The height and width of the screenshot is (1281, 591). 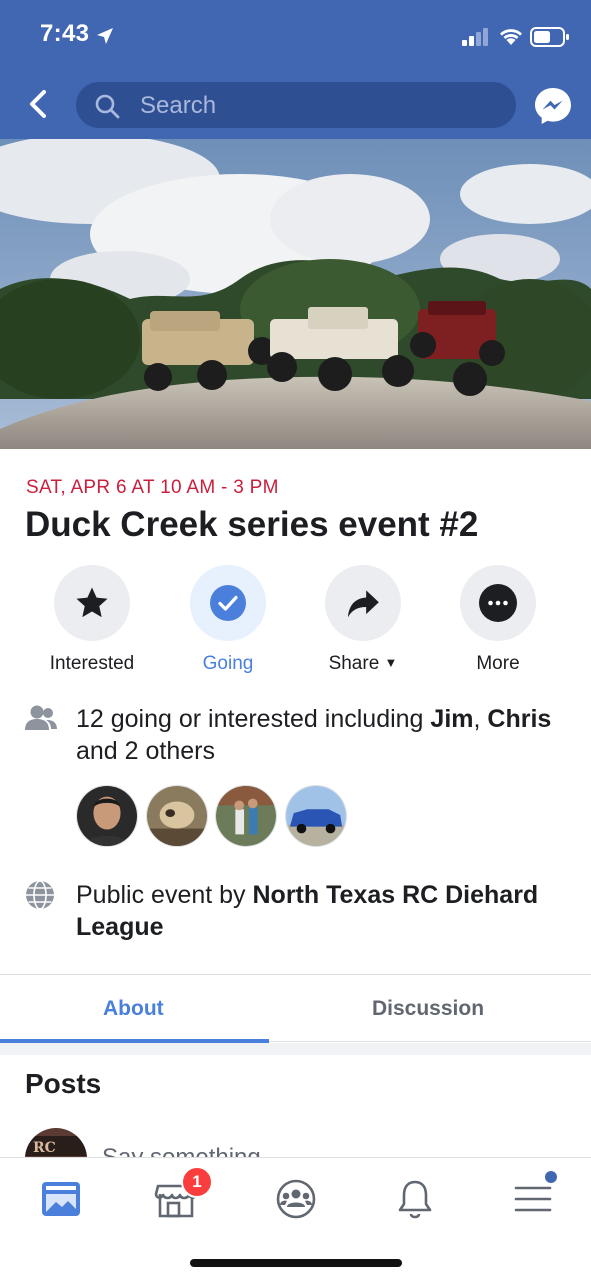 I want to click on share-button: Share ▼, so click(x=363, y=620).